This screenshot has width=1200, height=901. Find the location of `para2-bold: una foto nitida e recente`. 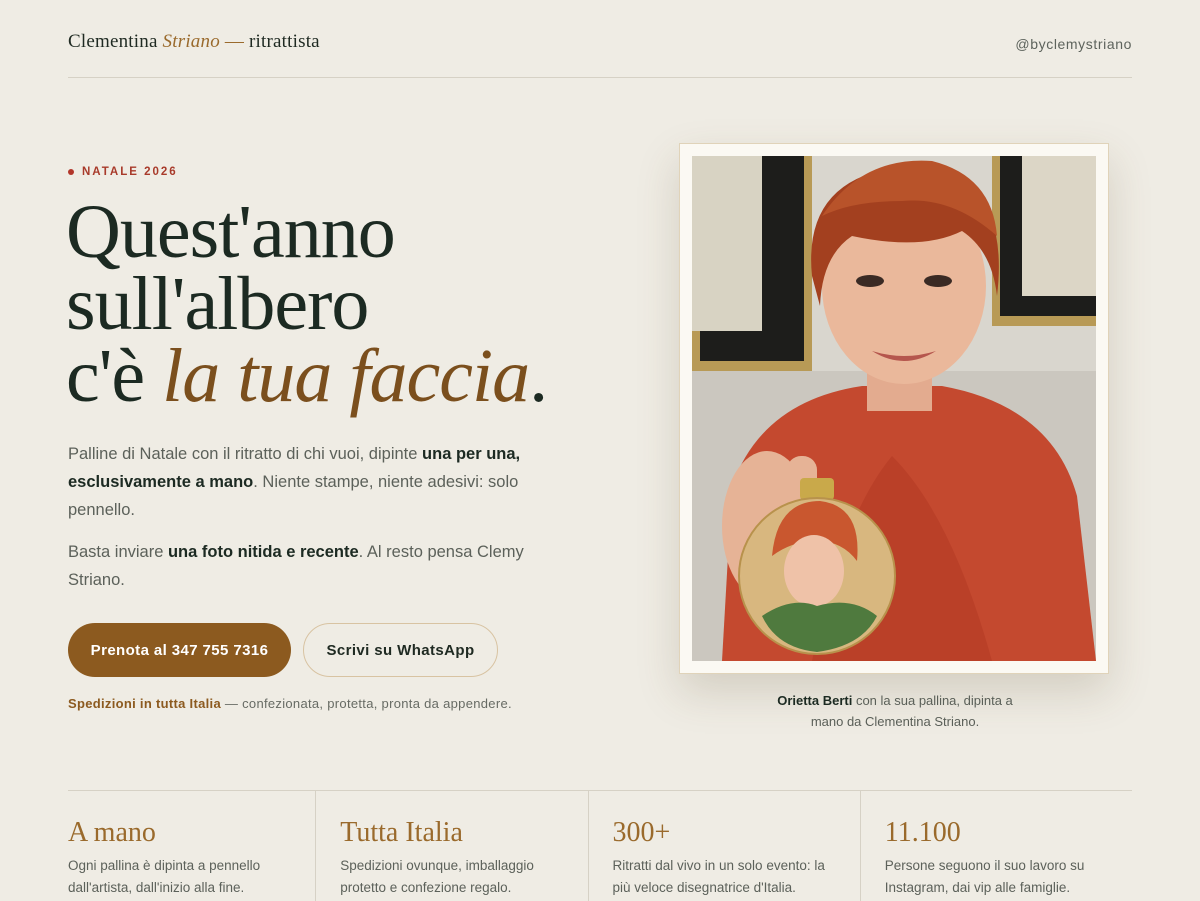

para2-bold: una foto nitida e recente is located at coordinates (263, 552).